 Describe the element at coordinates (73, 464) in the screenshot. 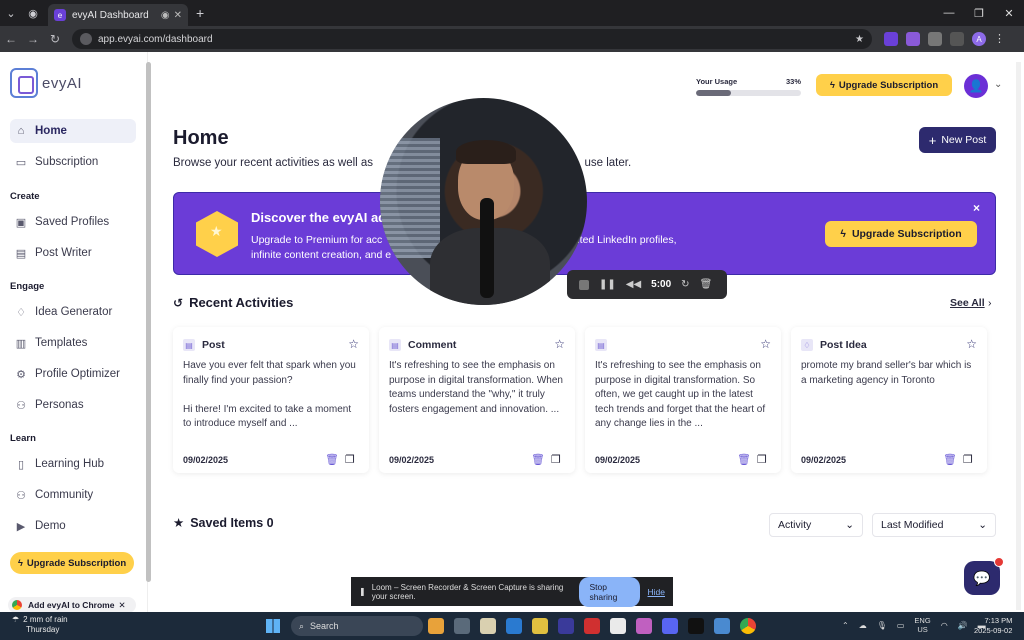

I see `sidebar-item-learning-hub: ▯ Learning Hub` at that location.